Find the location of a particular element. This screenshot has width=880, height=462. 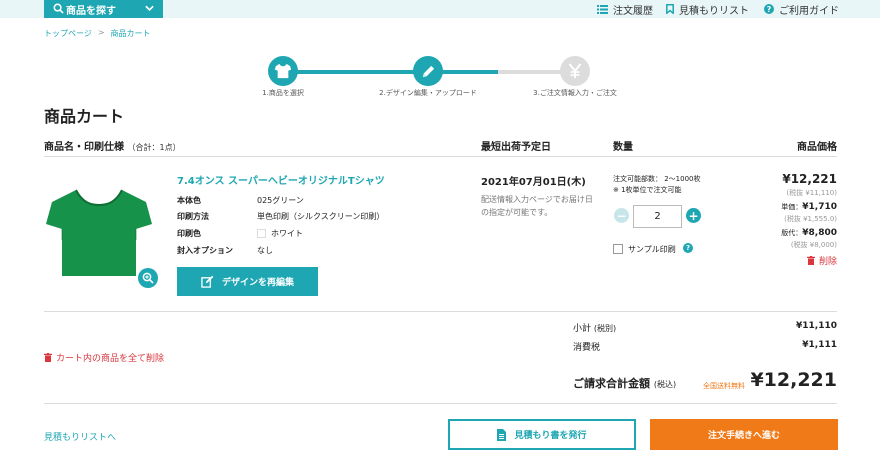

tax-label: 消費税 is located at coordinates (587, 348).